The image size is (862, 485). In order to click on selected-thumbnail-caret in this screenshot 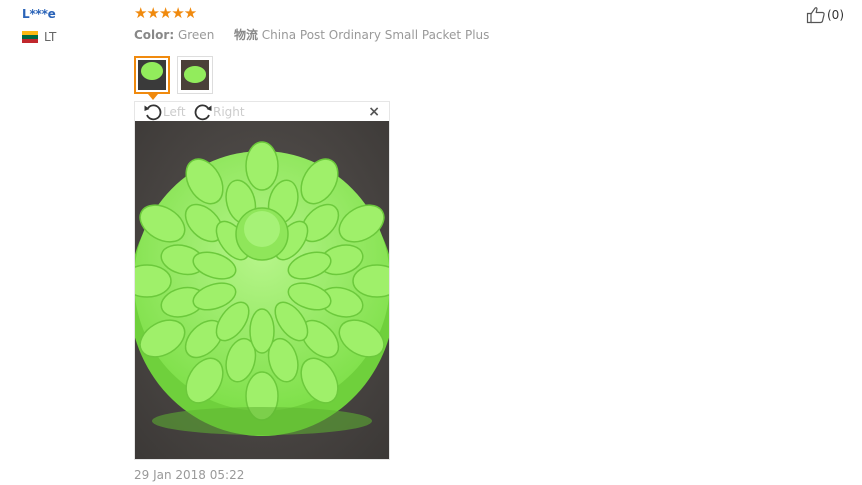, I will do `click(153, 97)`.